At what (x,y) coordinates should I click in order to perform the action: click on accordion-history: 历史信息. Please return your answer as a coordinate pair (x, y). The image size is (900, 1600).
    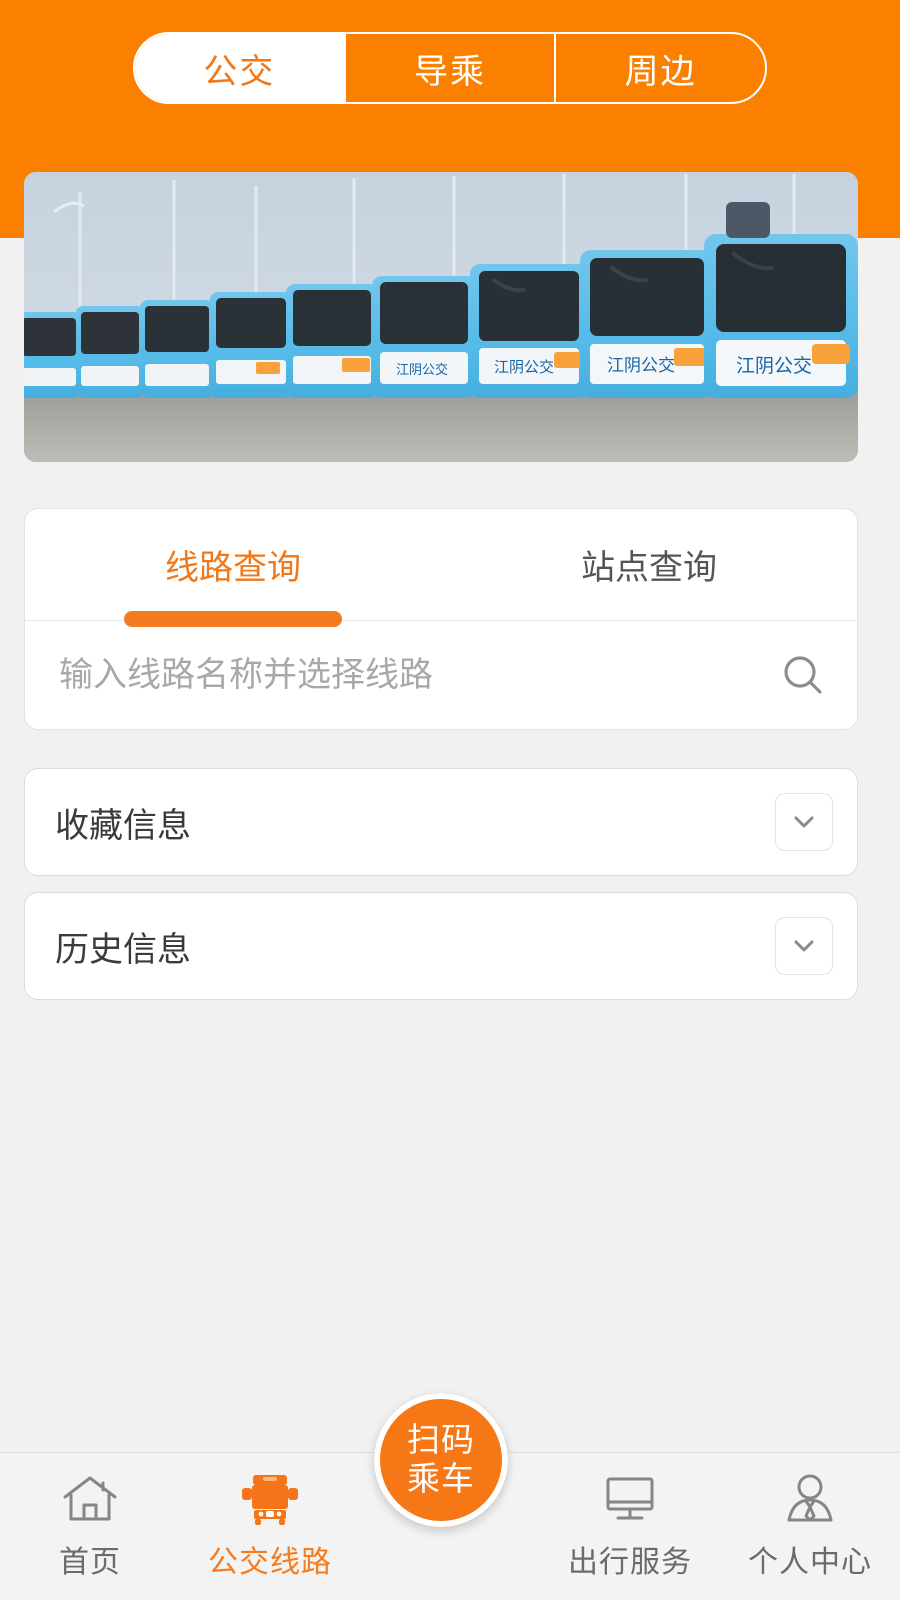
    Looking at the image, I should click on (441, 946).